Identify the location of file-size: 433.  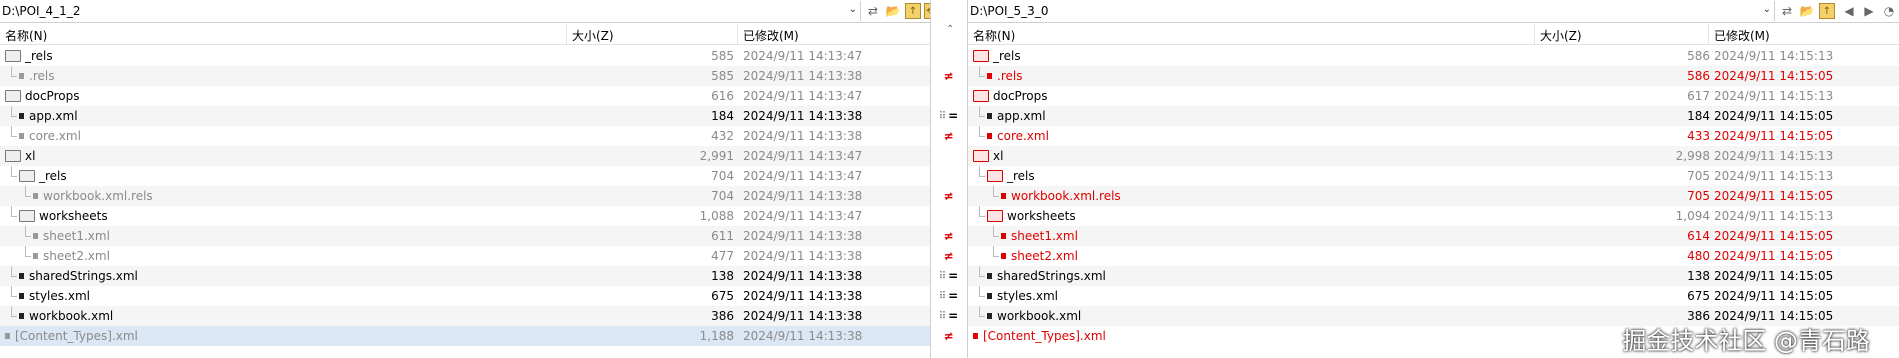
(1698, 136).